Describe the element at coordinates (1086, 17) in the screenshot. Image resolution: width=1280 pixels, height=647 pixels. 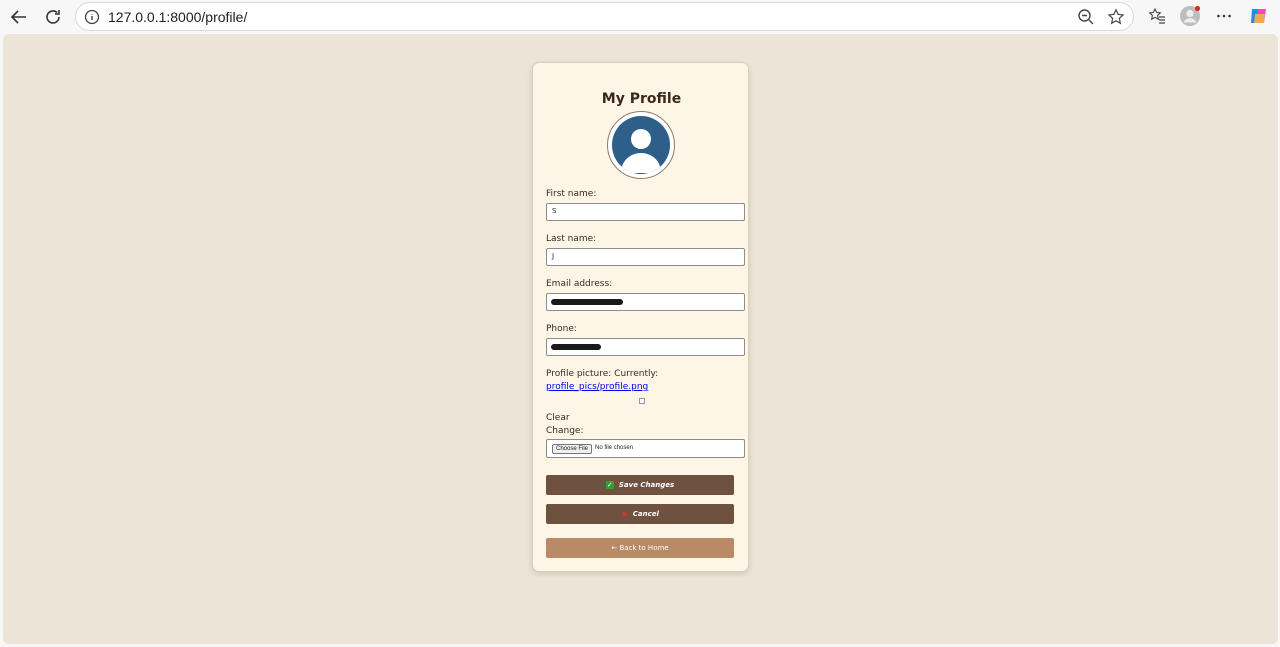
I see `zoom-out-icon` at that location.